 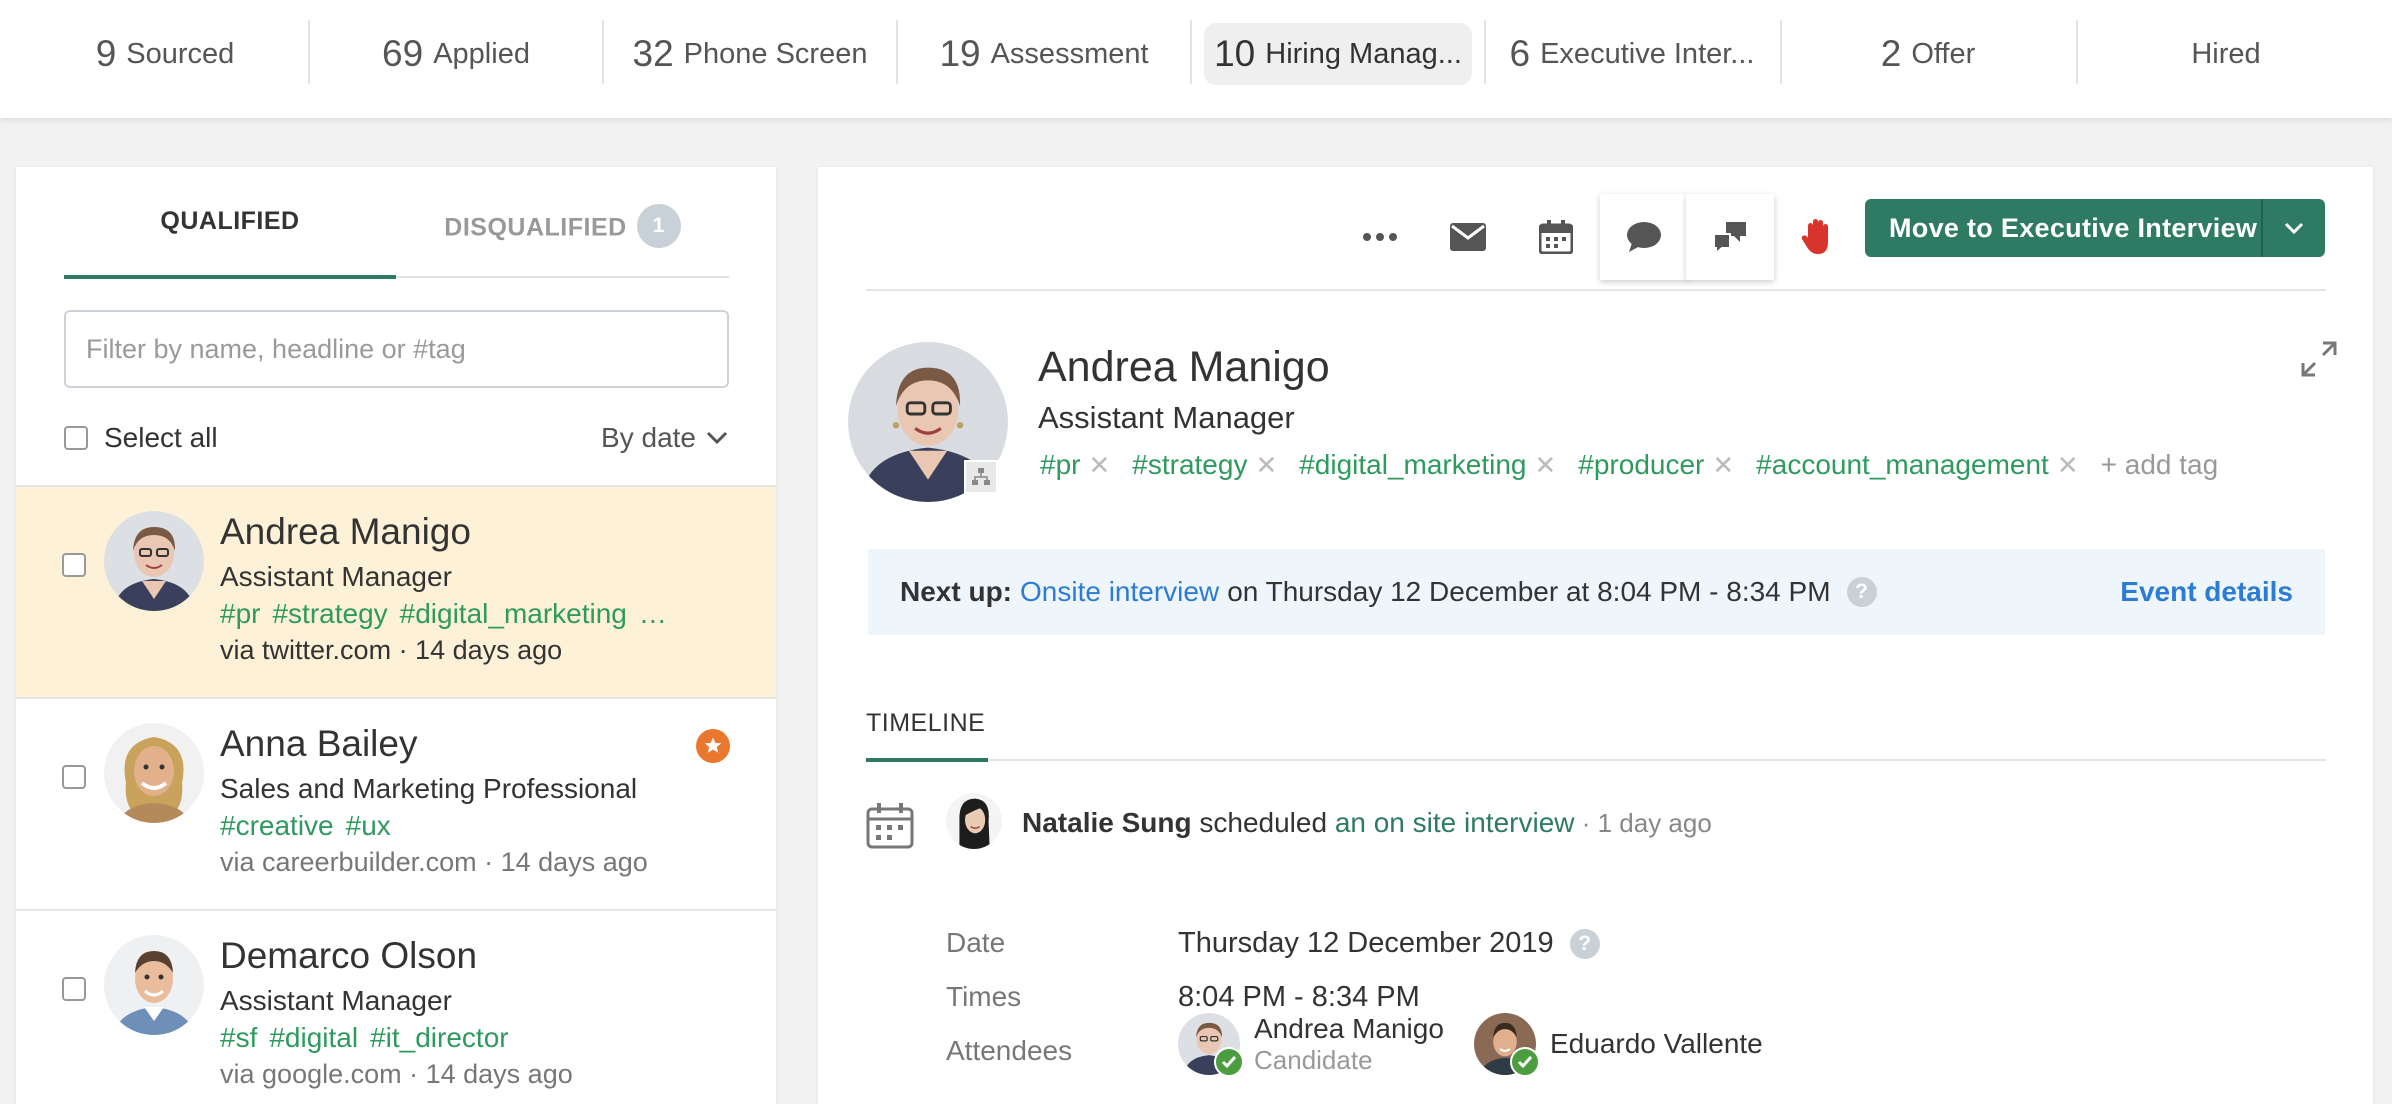 I want to click on add-tag-button: + add tag, so click(x=2160, y=465).